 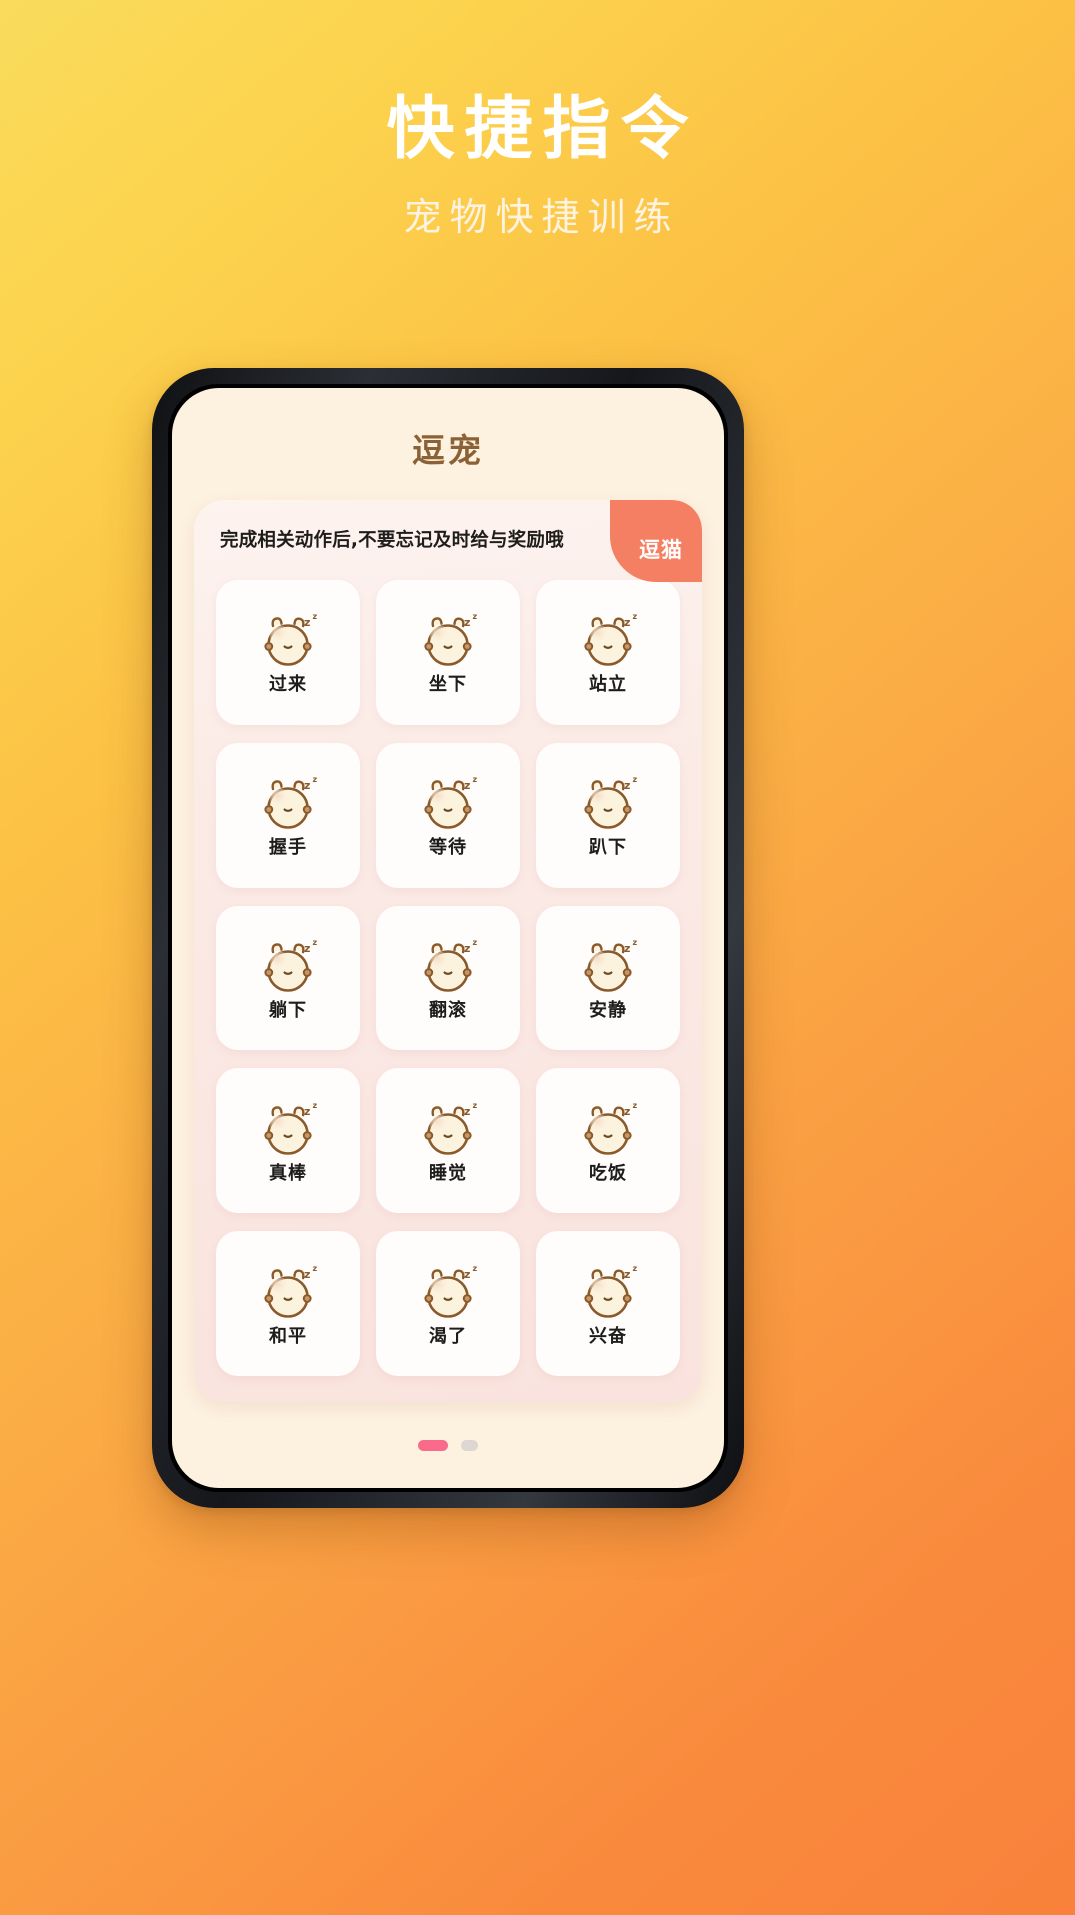 What do you see at coordinates (448, 1173) in the screenshot?
I see `command-card-label: 睡觉` at bounding box center [448, 1173].